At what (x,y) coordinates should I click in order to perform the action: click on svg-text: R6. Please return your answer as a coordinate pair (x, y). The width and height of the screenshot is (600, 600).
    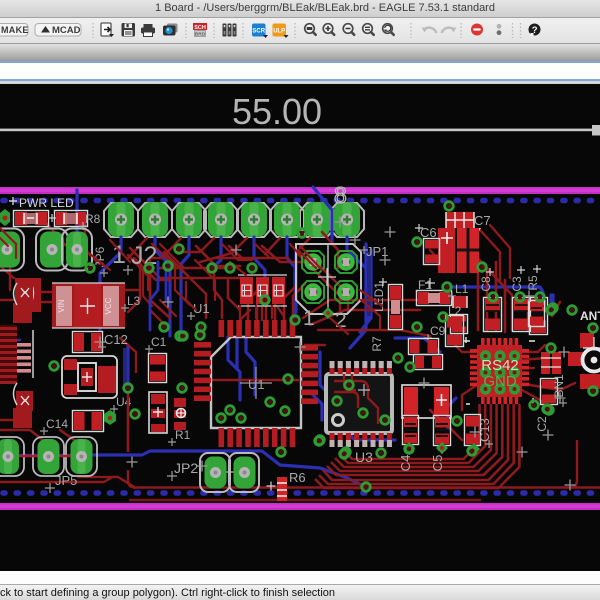
    Looking at the image, I should click on (297, 477).